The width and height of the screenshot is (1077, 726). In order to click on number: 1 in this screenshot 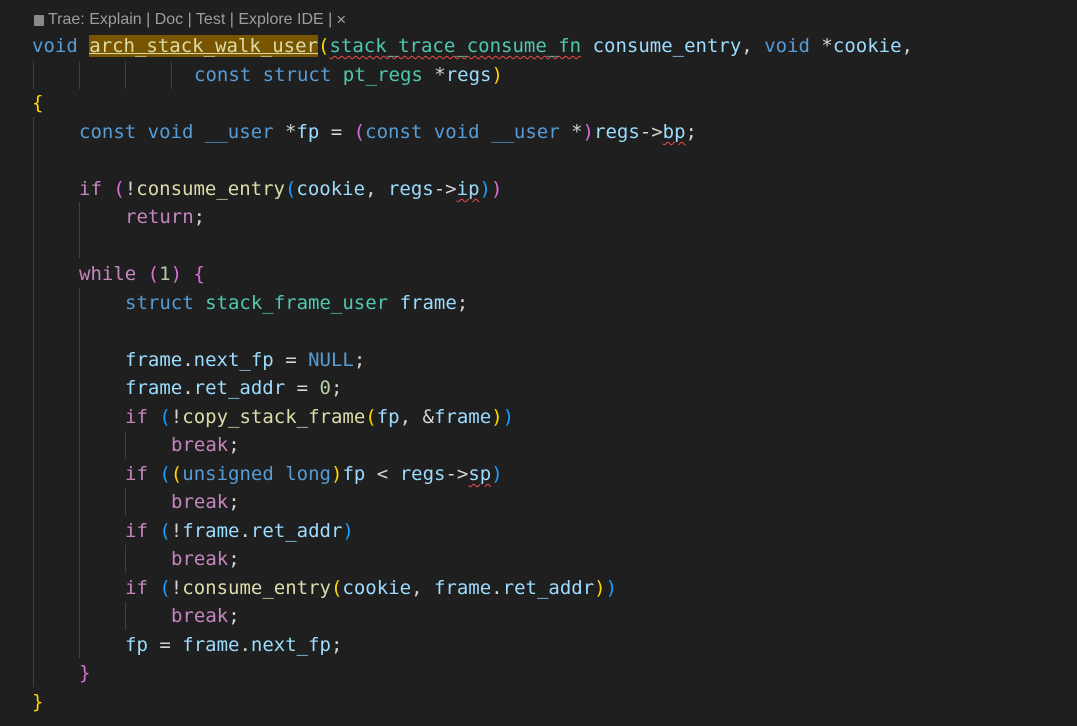, I will do `click(165, 274)`.